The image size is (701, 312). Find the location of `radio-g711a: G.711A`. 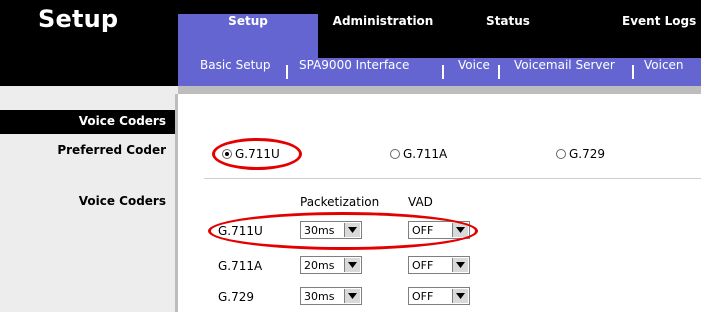

radio-g711a: G.711A is located at coordinates (418, 154).